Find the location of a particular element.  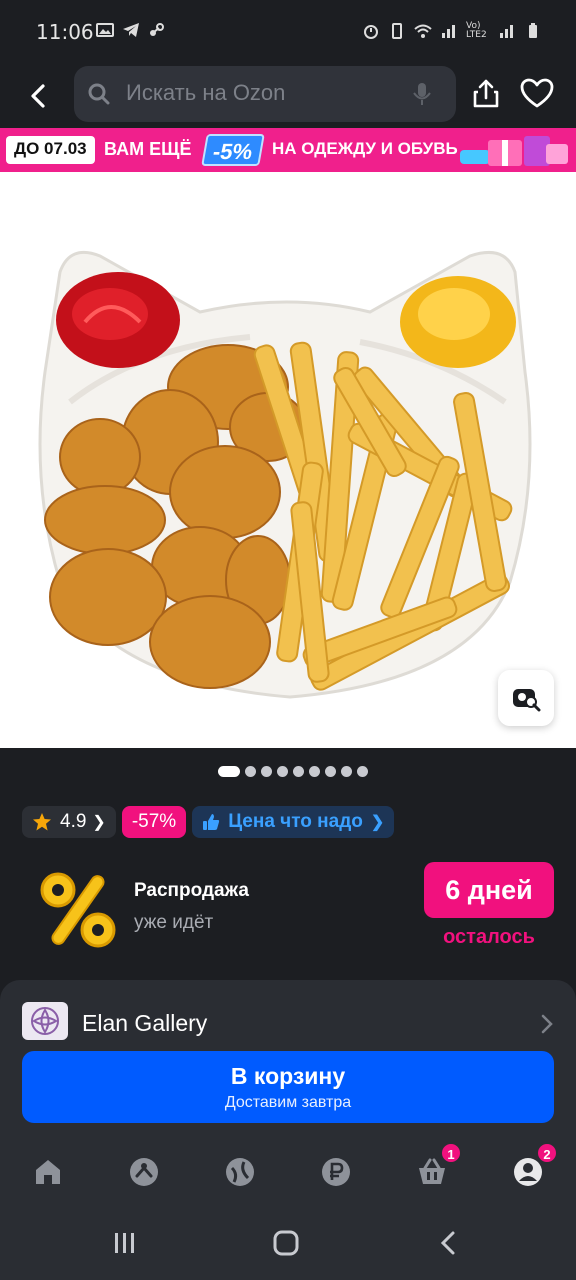

cart-badge: 1 is located at coordinates (451, 1153).